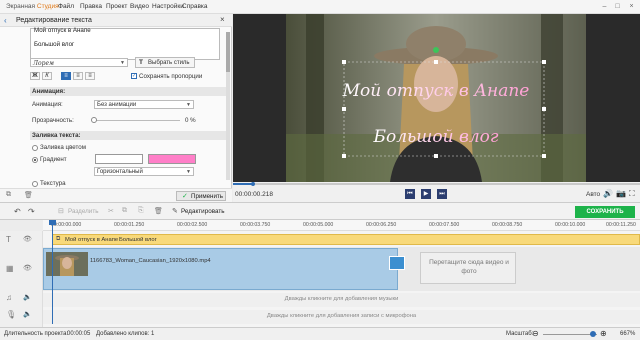  What do you see at coordinates (141, 211) in the screenshot?
I see `paste-icon: ⎘` at bounding box center [141, 211].